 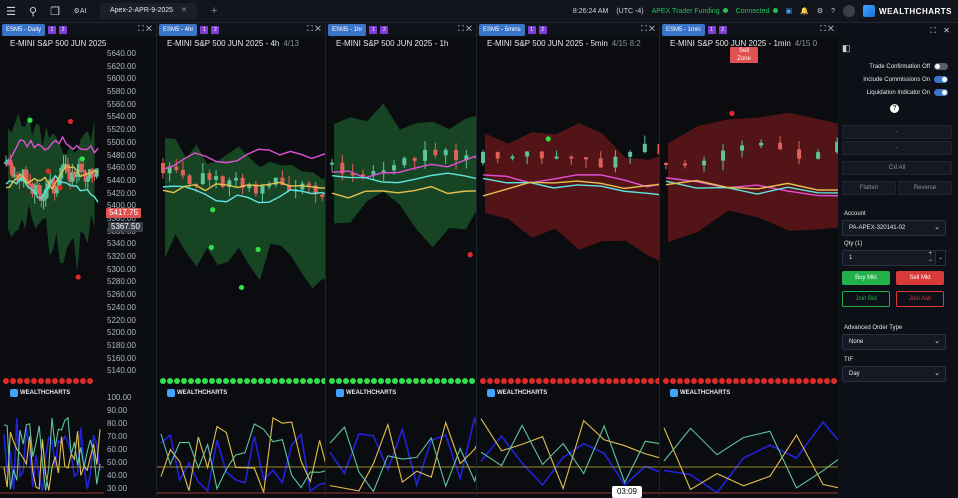 I want to click on chart-title-text: E-MINI S&P 500 JUN 2025 - 5min, so click(x=547, y=43).